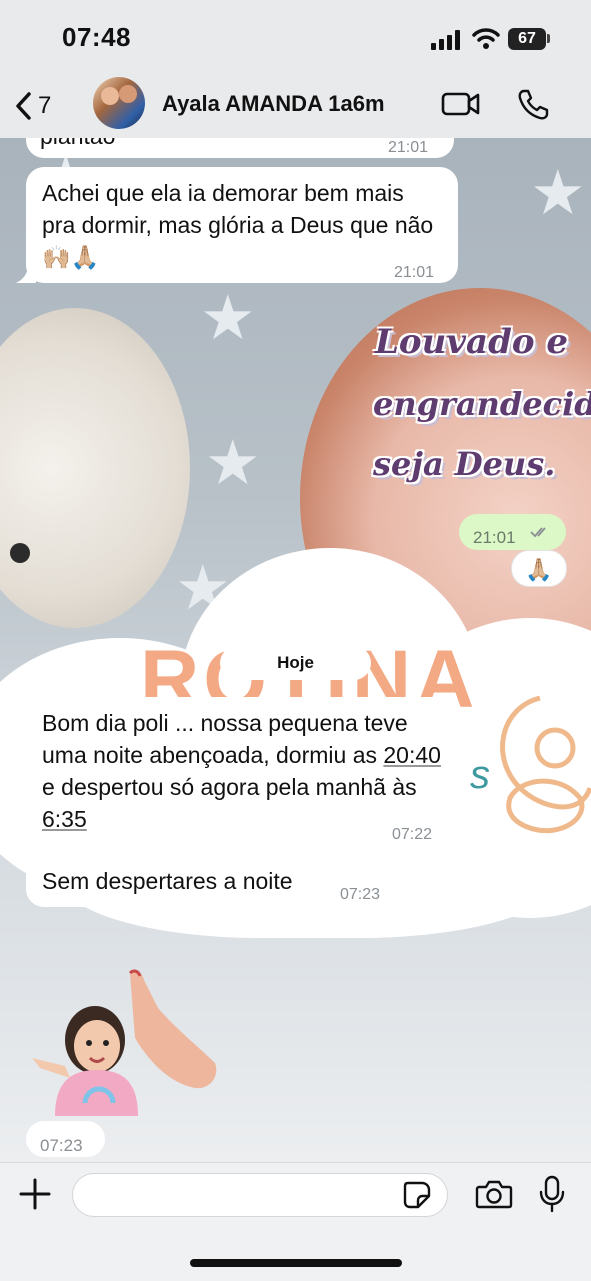 The image size is (591, 1281). Describe the element at coordinates (545, 764) in the screenshot. I see `mother-baby-illustration` at that location.